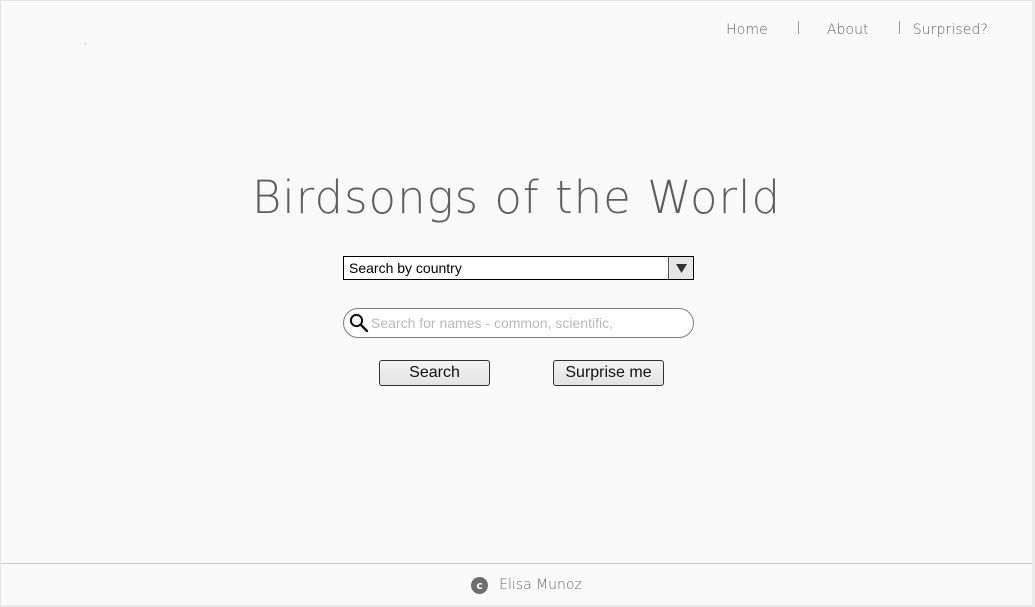 The height and width of the screenshot is (607, 1035). What do you see at coordinates (526, 323) in the screenshot?
I see `search-input` at bounding box center [526, 323].